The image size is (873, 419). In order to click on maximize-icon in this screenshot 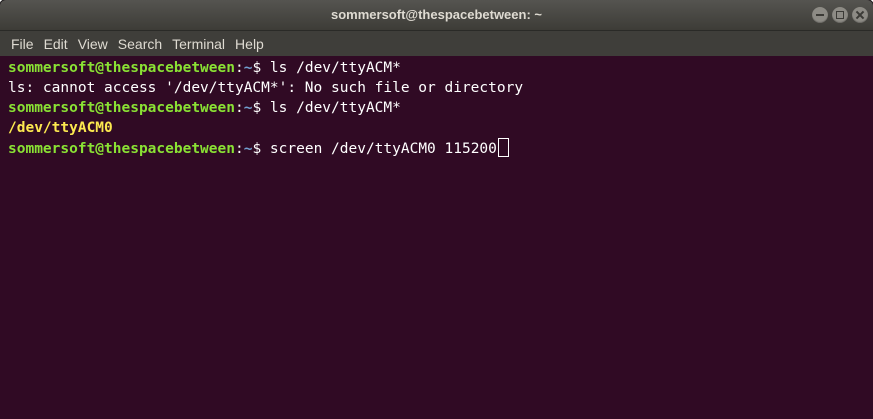, I will do `click(840, 15)`.